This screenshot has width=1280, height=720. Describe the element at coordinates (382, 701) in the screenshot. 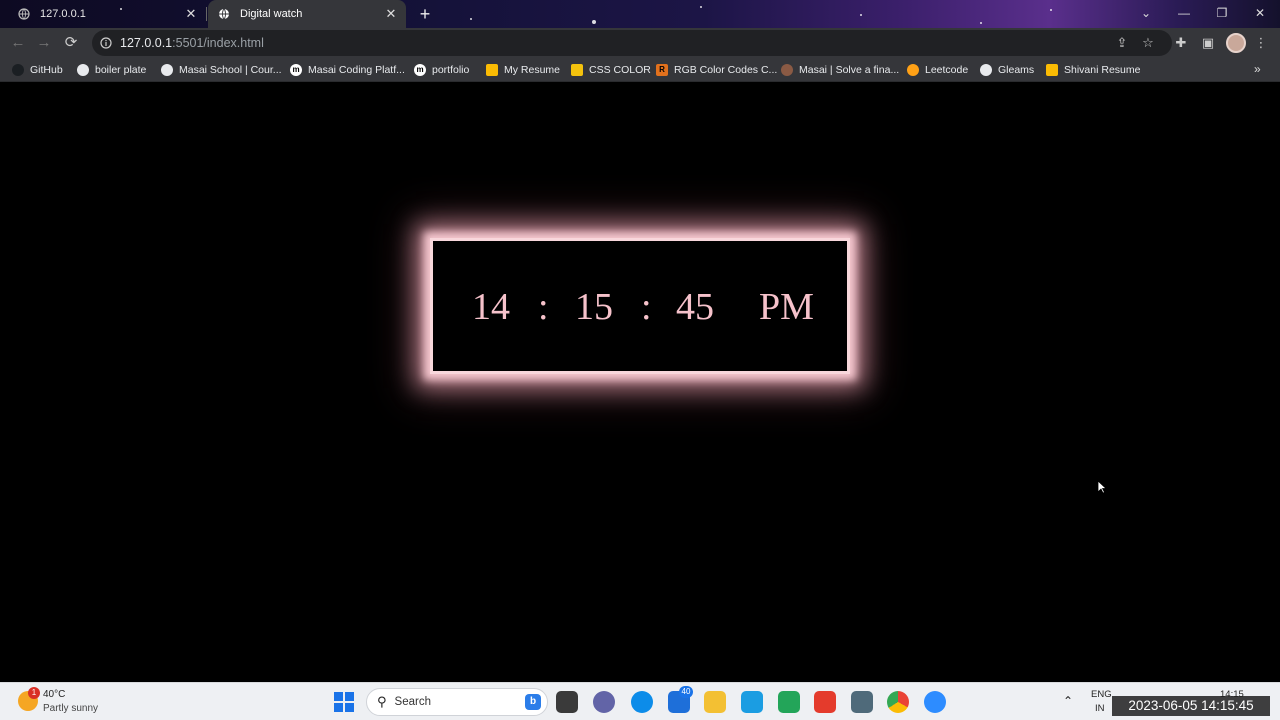

I see `search-icon: ⚲` at that location.